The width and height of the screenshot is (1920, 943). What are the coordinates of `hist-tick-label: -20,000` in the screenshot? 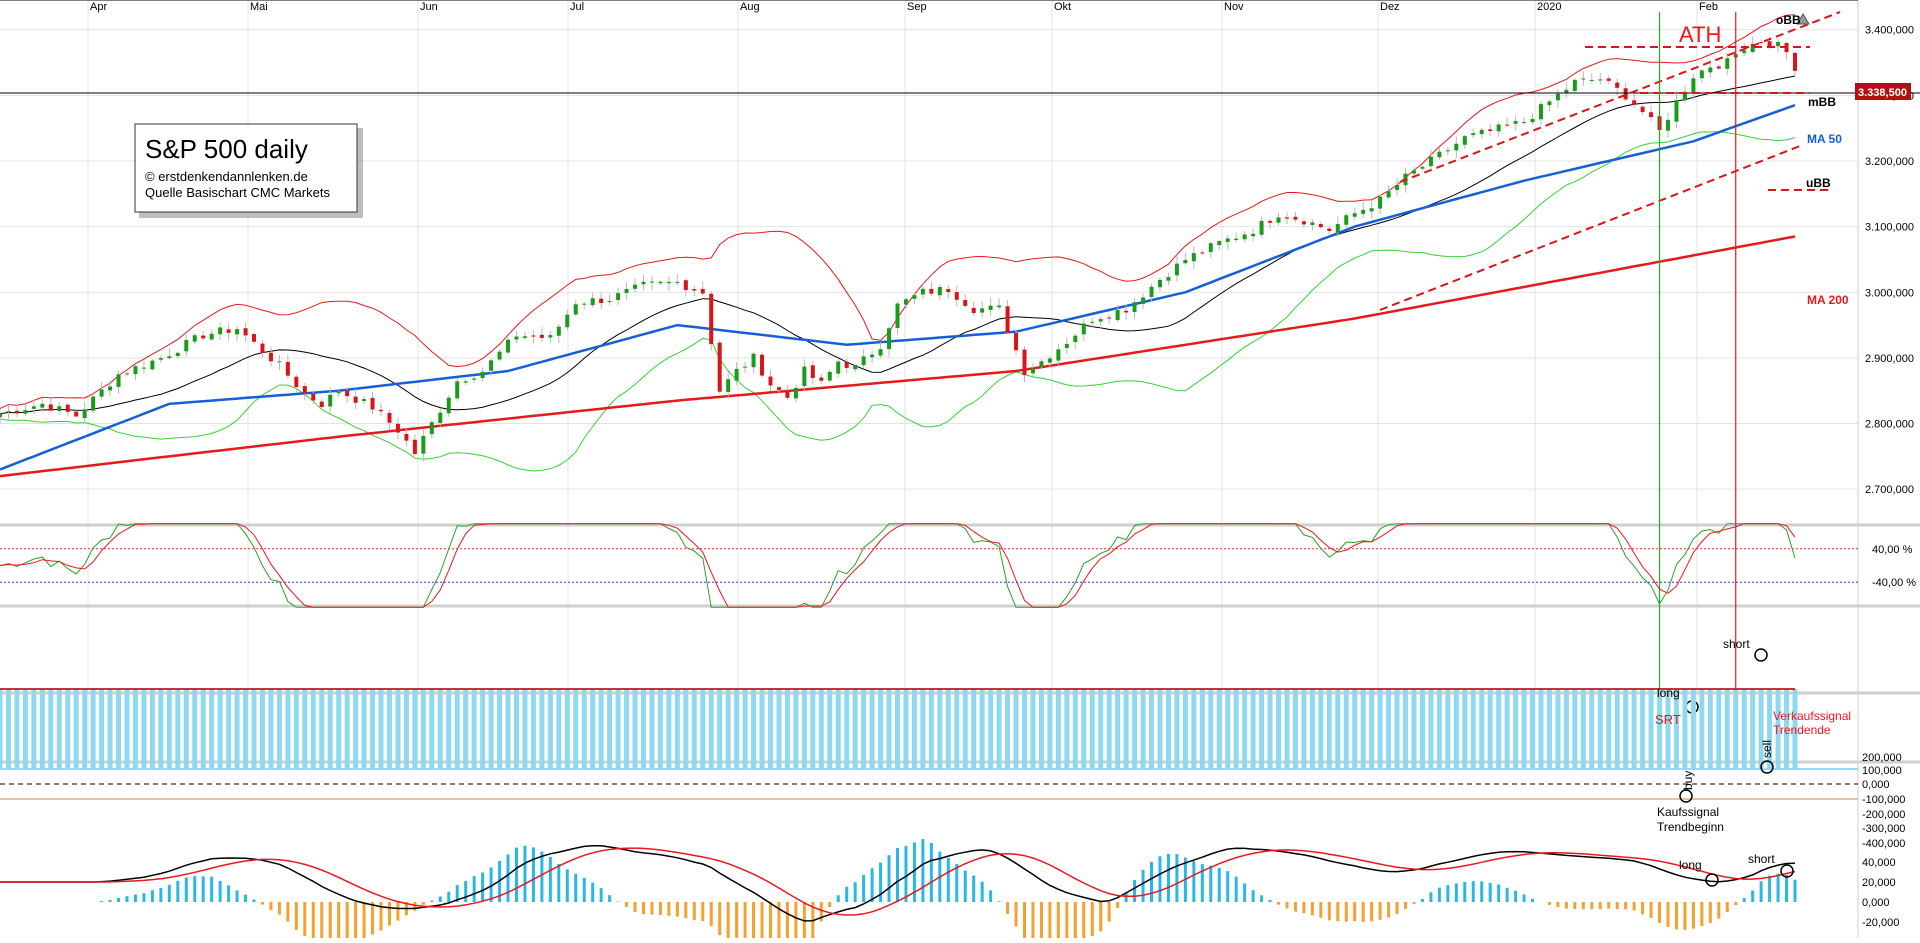 It's located at (1880, 923).